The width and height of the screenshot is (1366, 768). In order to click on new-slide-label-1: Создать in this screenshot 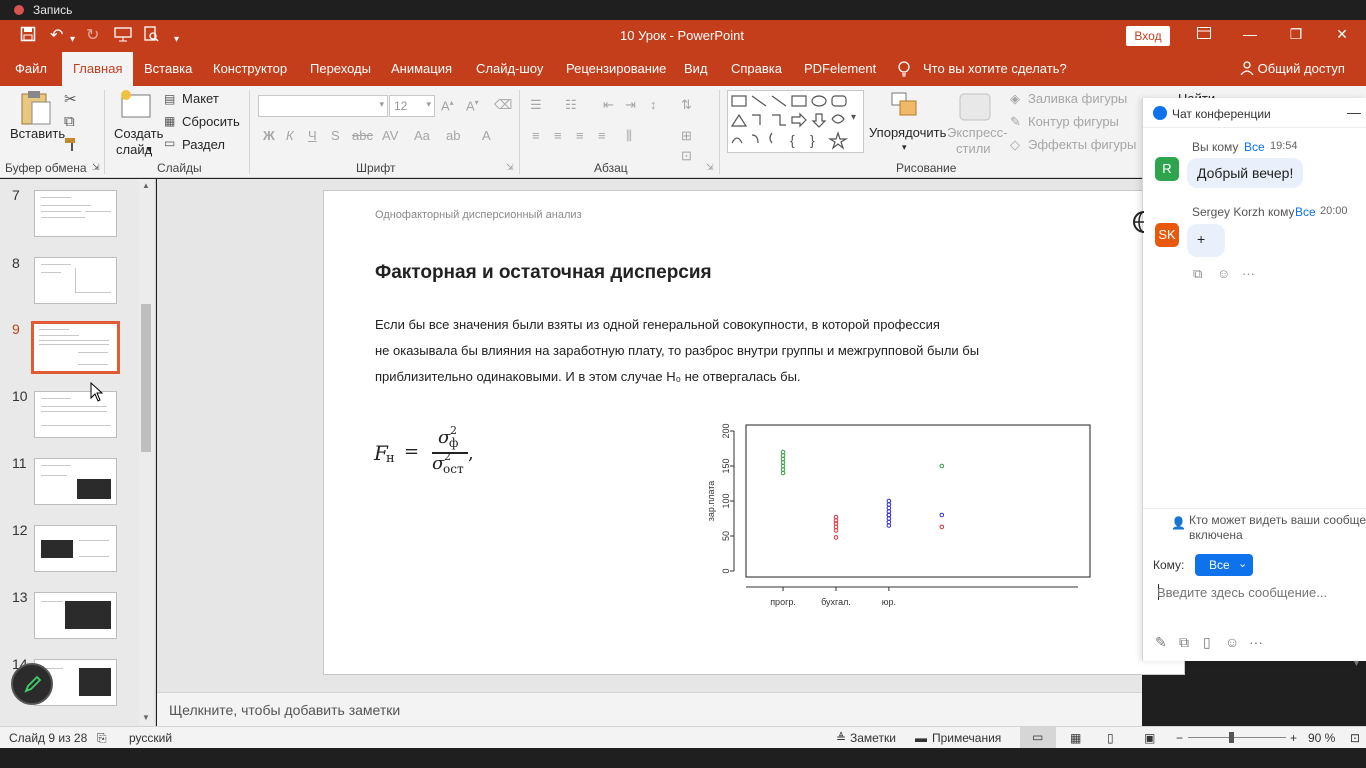, I will do `click(138, 133)`.